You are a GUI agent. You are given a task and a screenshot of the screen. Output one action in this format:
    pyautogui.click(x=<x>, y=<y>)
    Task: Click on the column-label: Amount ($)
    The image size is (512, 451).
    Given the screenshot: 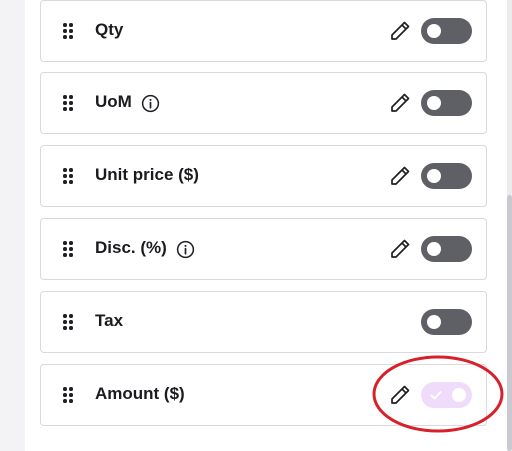 What is the action you would take?
    pyautogui.click(x=140, y=393)
    